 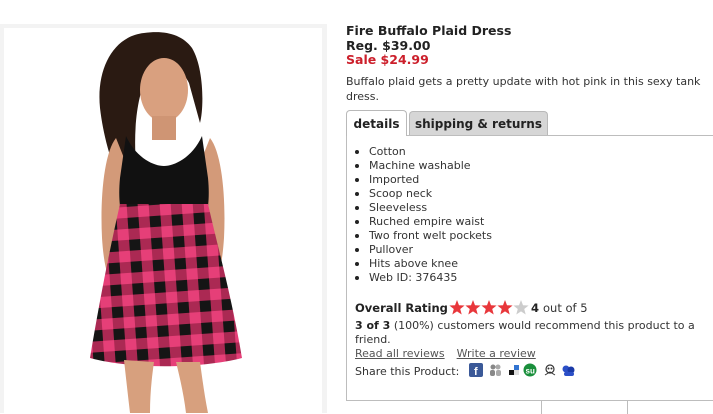 What do you see at coordinates (400, 353) in the screenshot?
I see `read-all-reviews-link: Read all reviews` at bounding box center [400, 353].